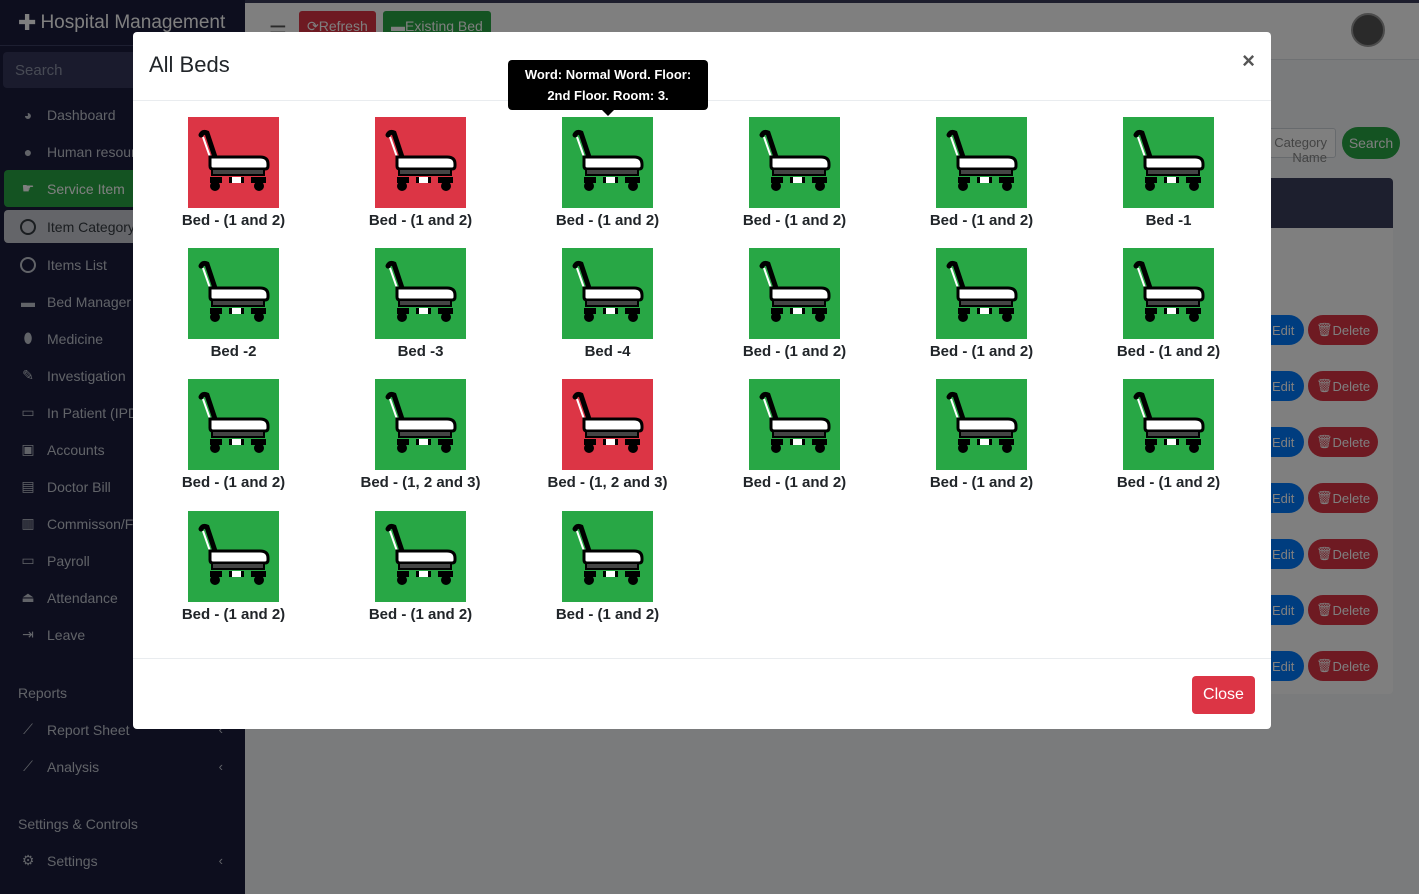  What do you see at coordinates (702, 693) in the screenshot?
I see `modal-footer: Close` at bounding box center [702, 693].